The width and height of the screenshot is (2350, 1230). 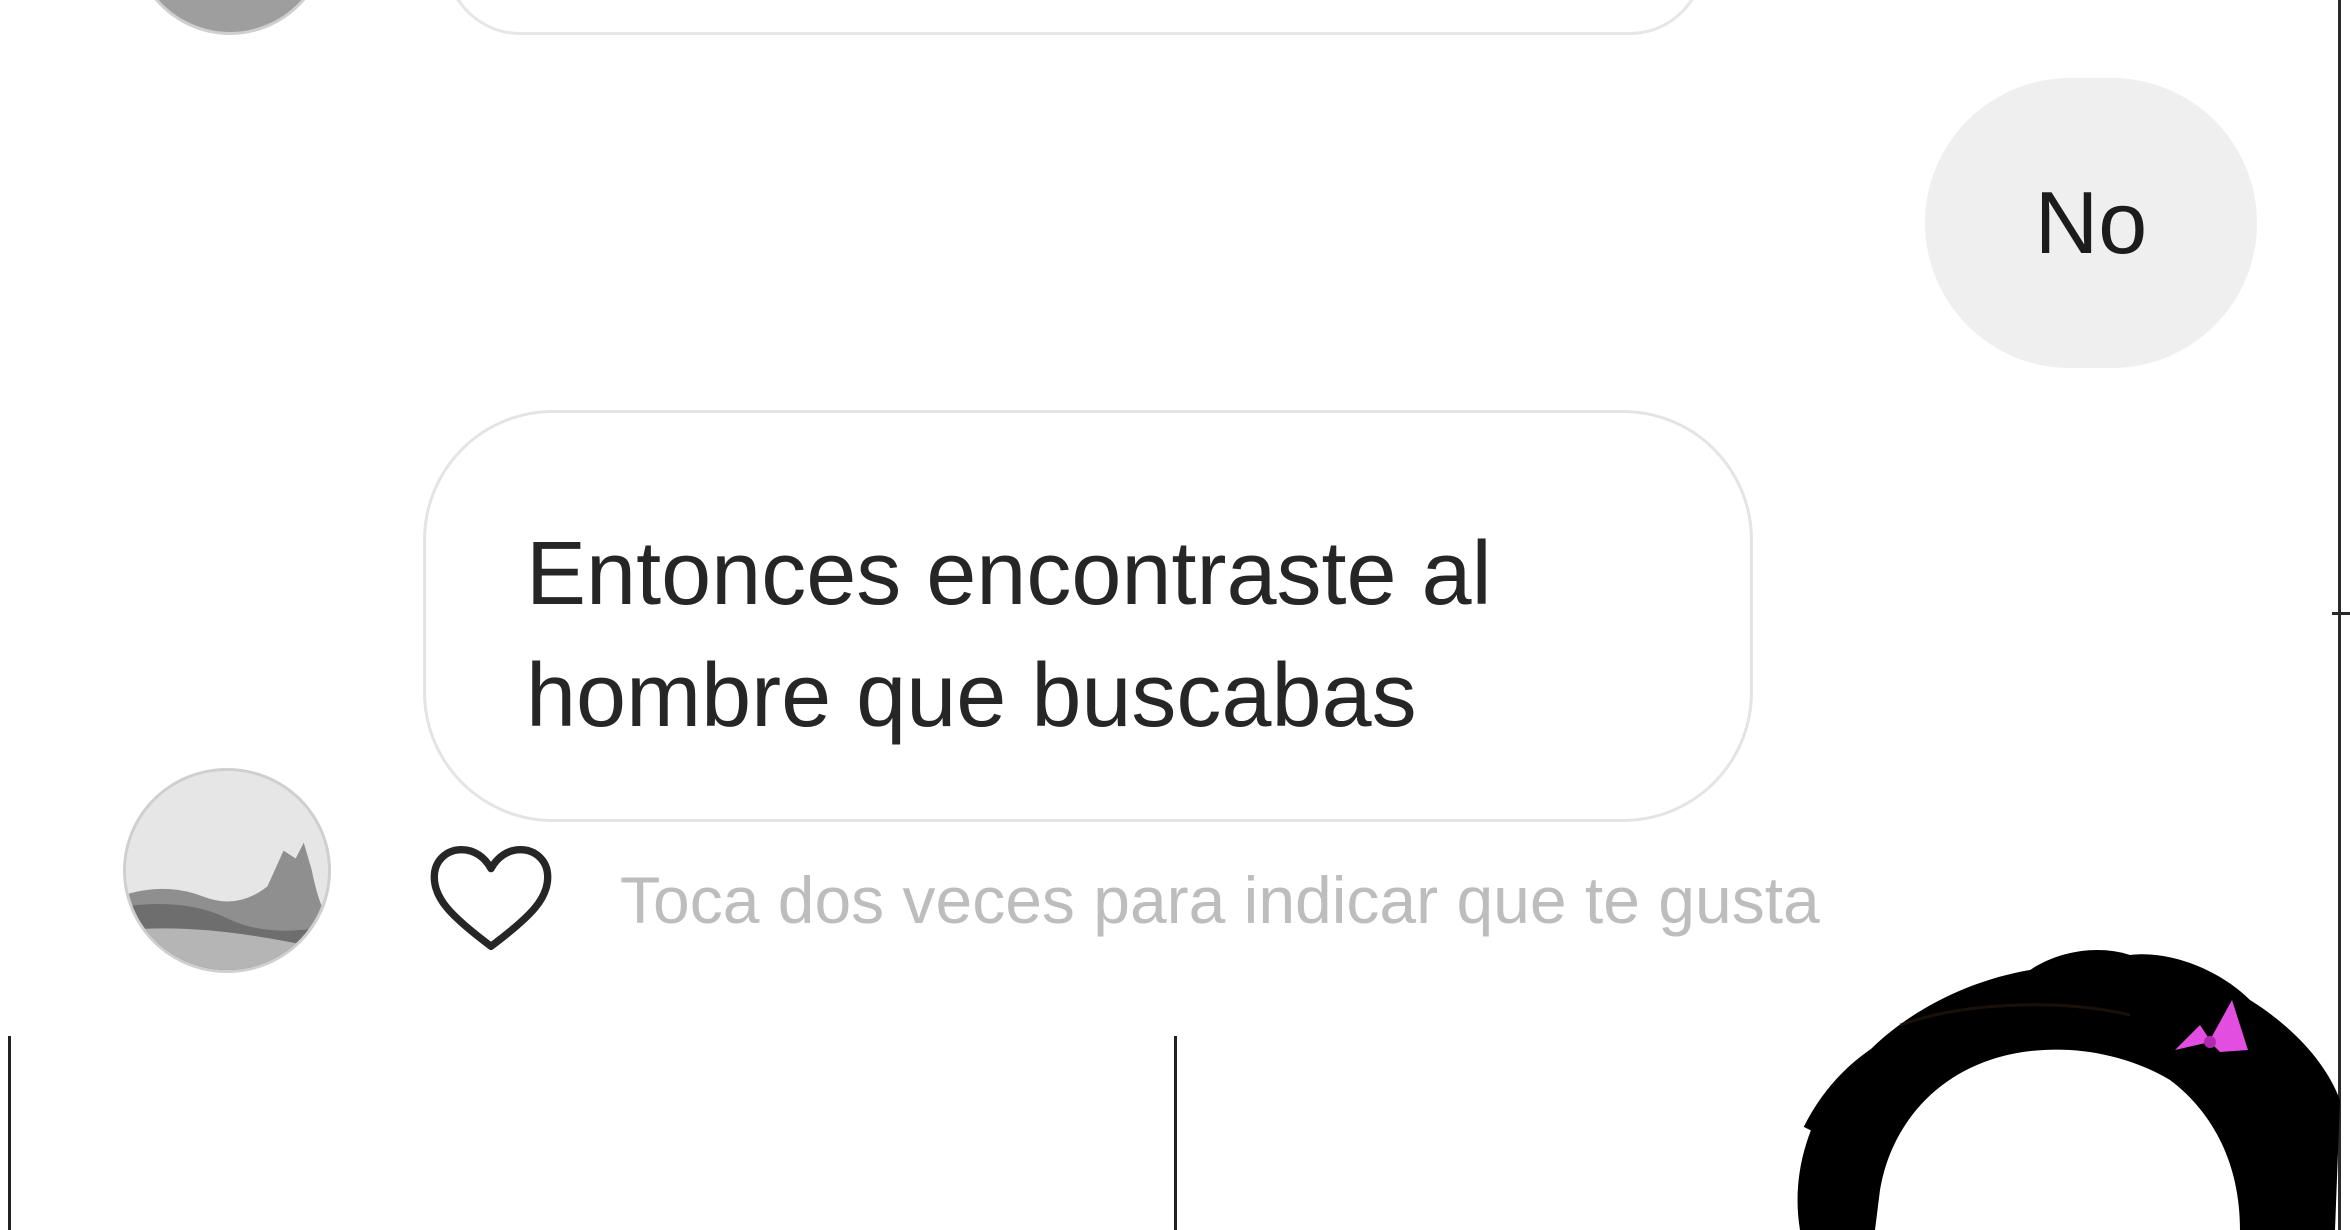 What do you see at coordinates (2060, 1080) in the screenshot?
I see `character-drawing` at bounding box center [2060, 1080].